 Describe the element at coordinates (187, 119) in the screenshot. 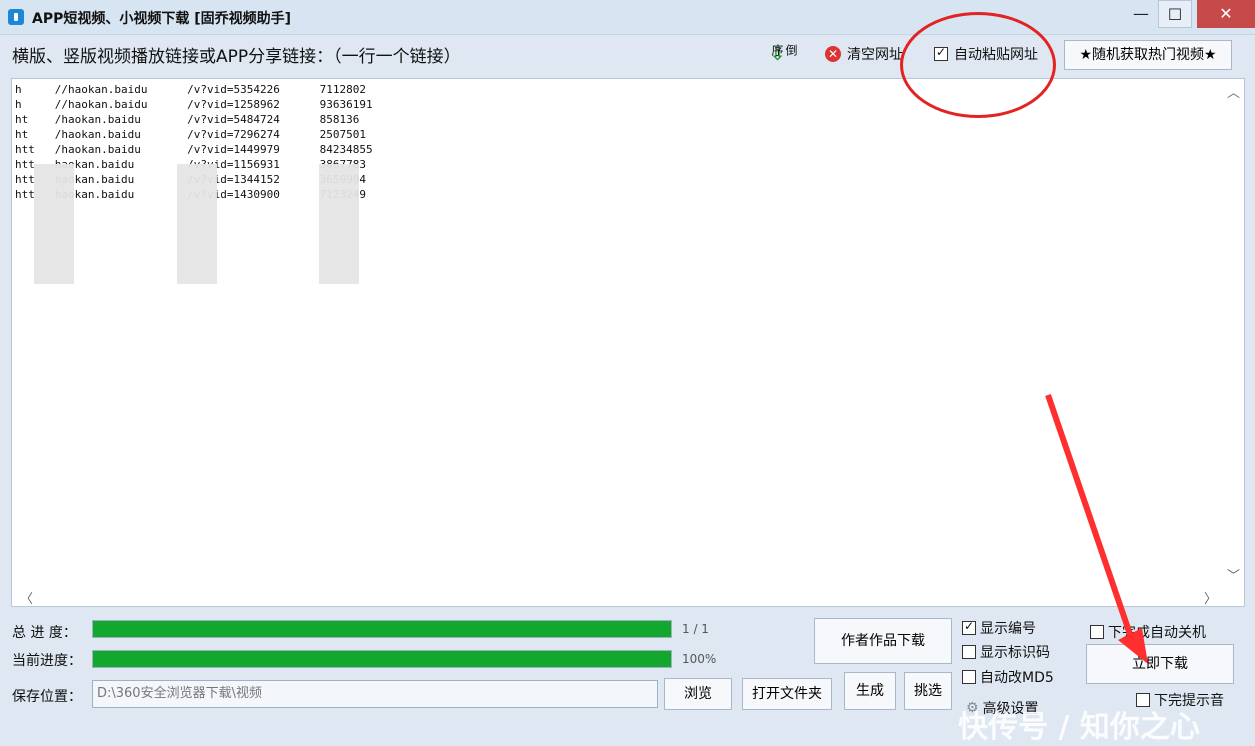

I see `url-line: ht /haokan.baidu /v?vid=5484724 858136` at that location.